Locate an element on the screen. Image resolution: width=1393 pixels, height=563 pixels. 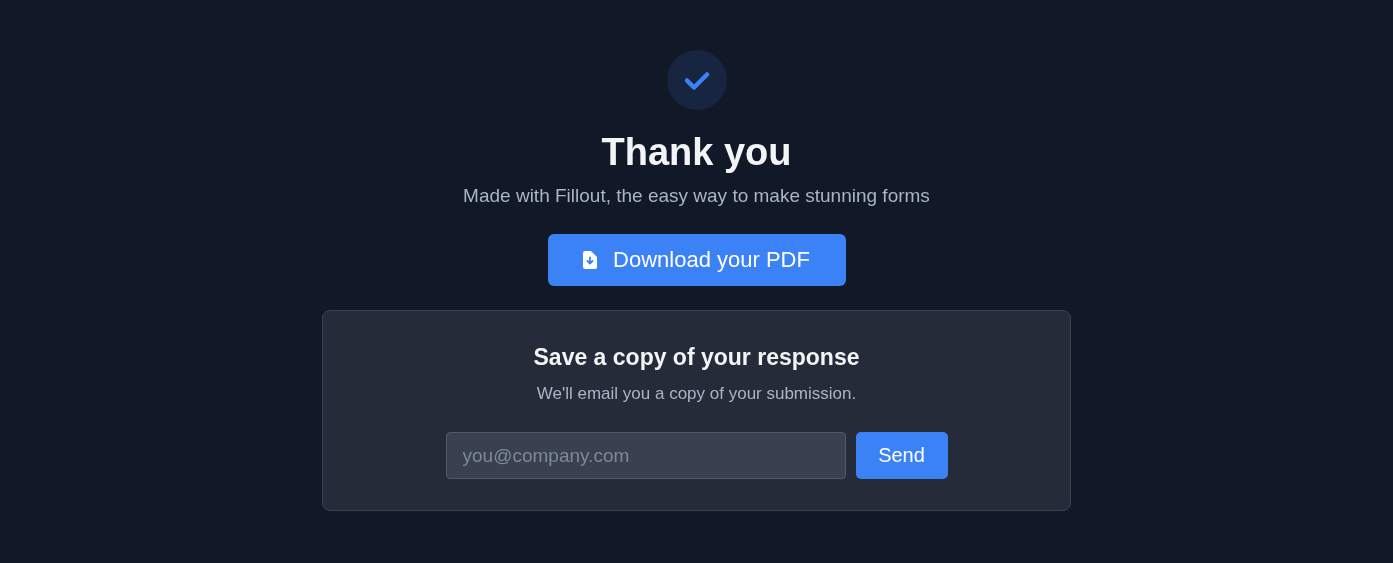
file-download-icon is located at coordinates (590, 260).